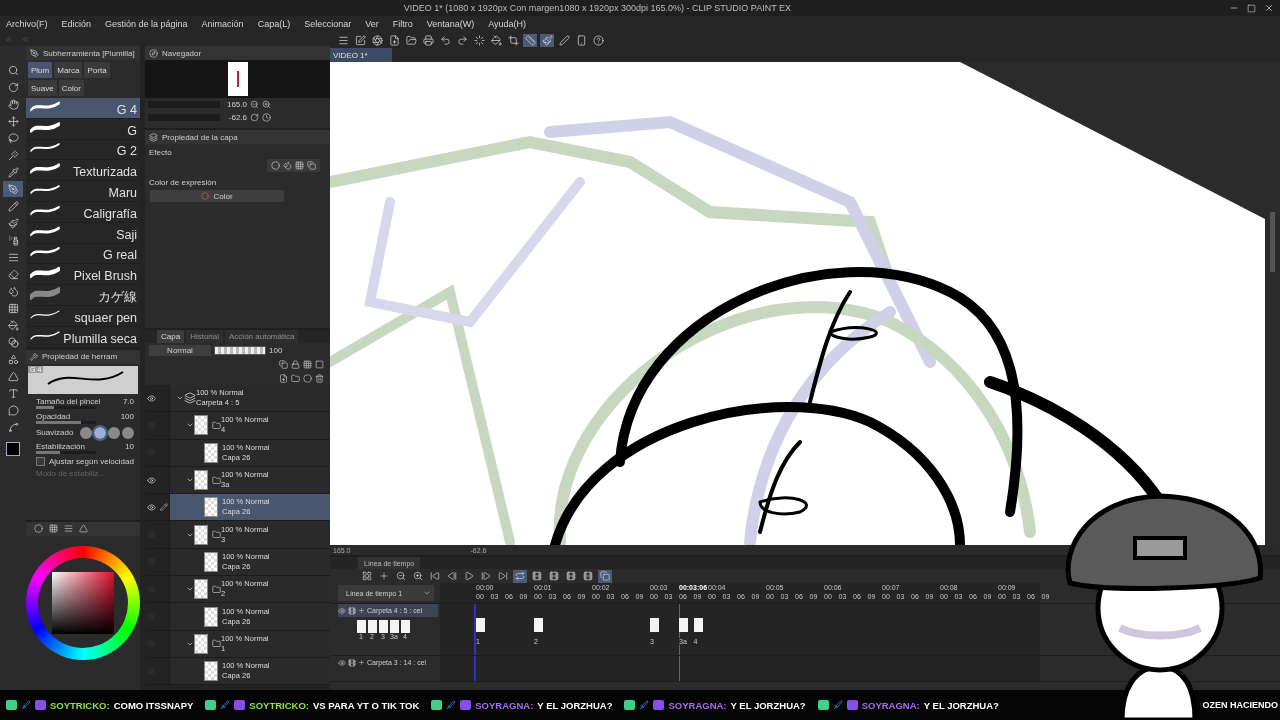  I want to click on brush-name: Pixel Brush, so click(105, 276).